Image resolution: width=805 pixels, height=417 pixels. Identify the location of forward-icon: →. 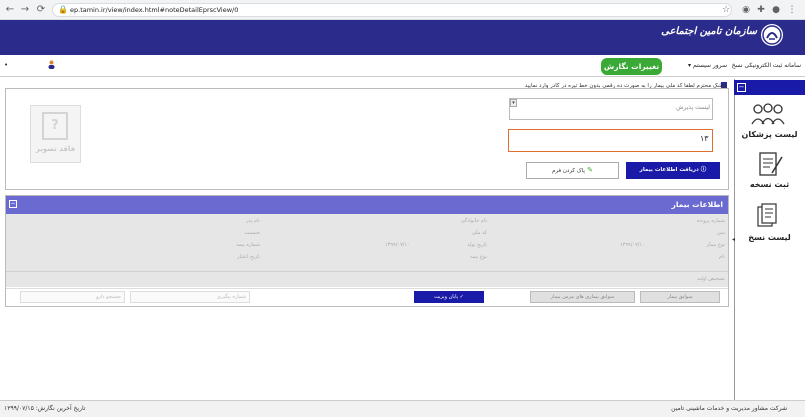
(25, 10).